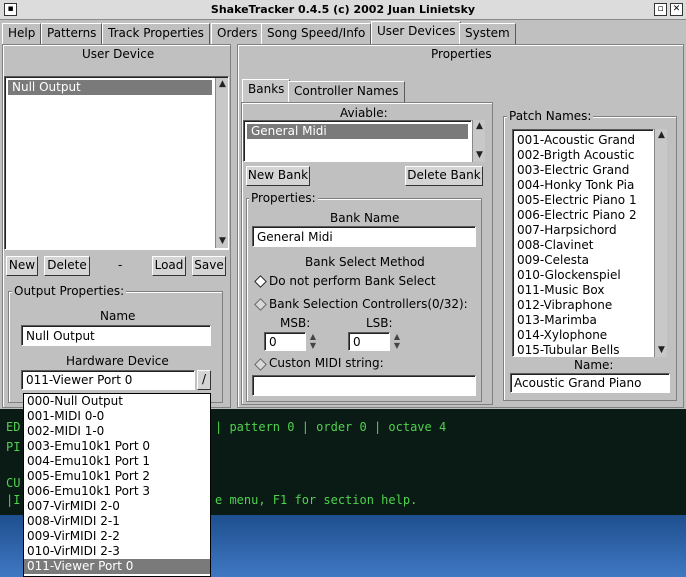 This screenshot has width=686, height=577. Describe the element at coordinates (204, 380) in the screenshot. I see `hardware-device-dropdown-button: /` at that location.